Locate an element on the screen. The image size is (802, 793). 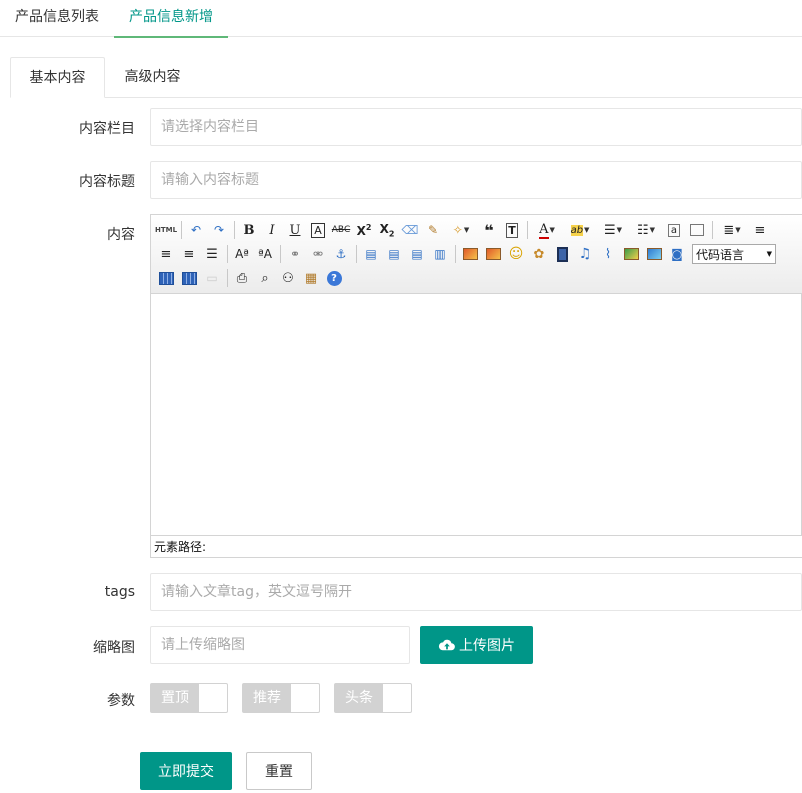
music-button: ♫ is located at coordinates (585, 254).